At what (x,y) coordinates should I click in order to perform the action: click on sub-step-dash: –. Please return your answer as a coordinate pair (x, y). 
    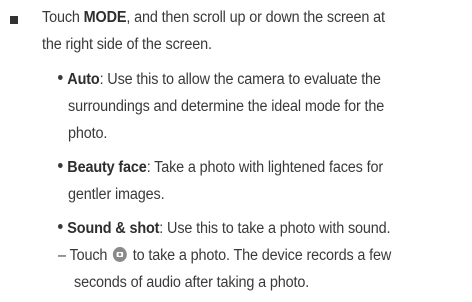
    Looking at the image, I should click on (62, 255).